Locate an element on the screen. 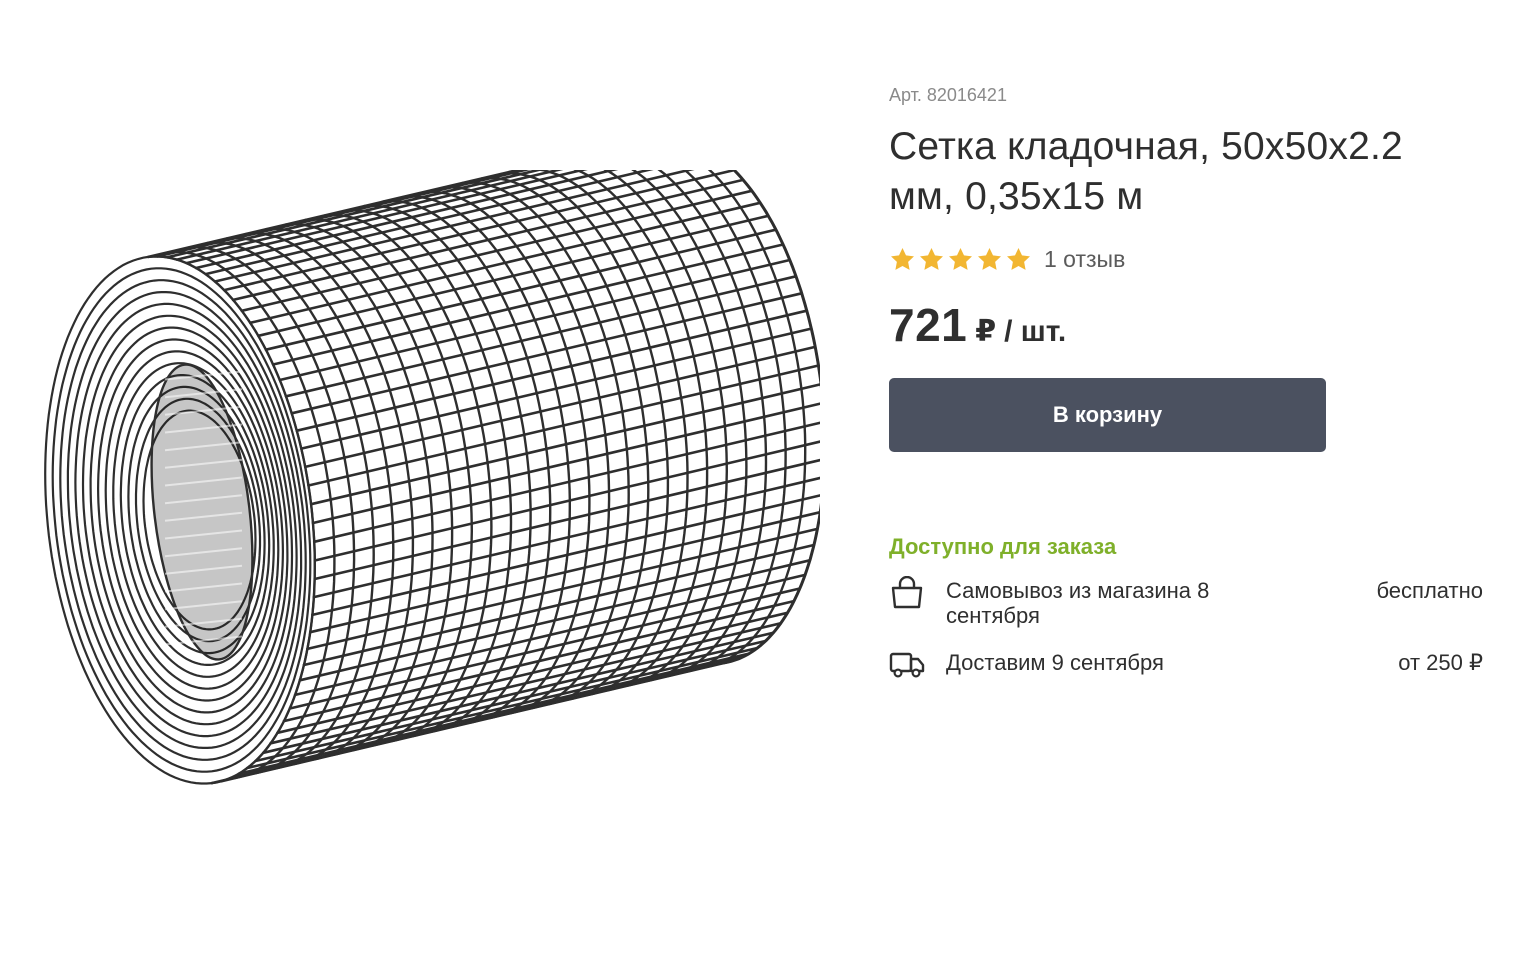 This screenshot has height=962, width=1520. courier-text: Доставим 9 сентября is located at coordinates (1055, 662).